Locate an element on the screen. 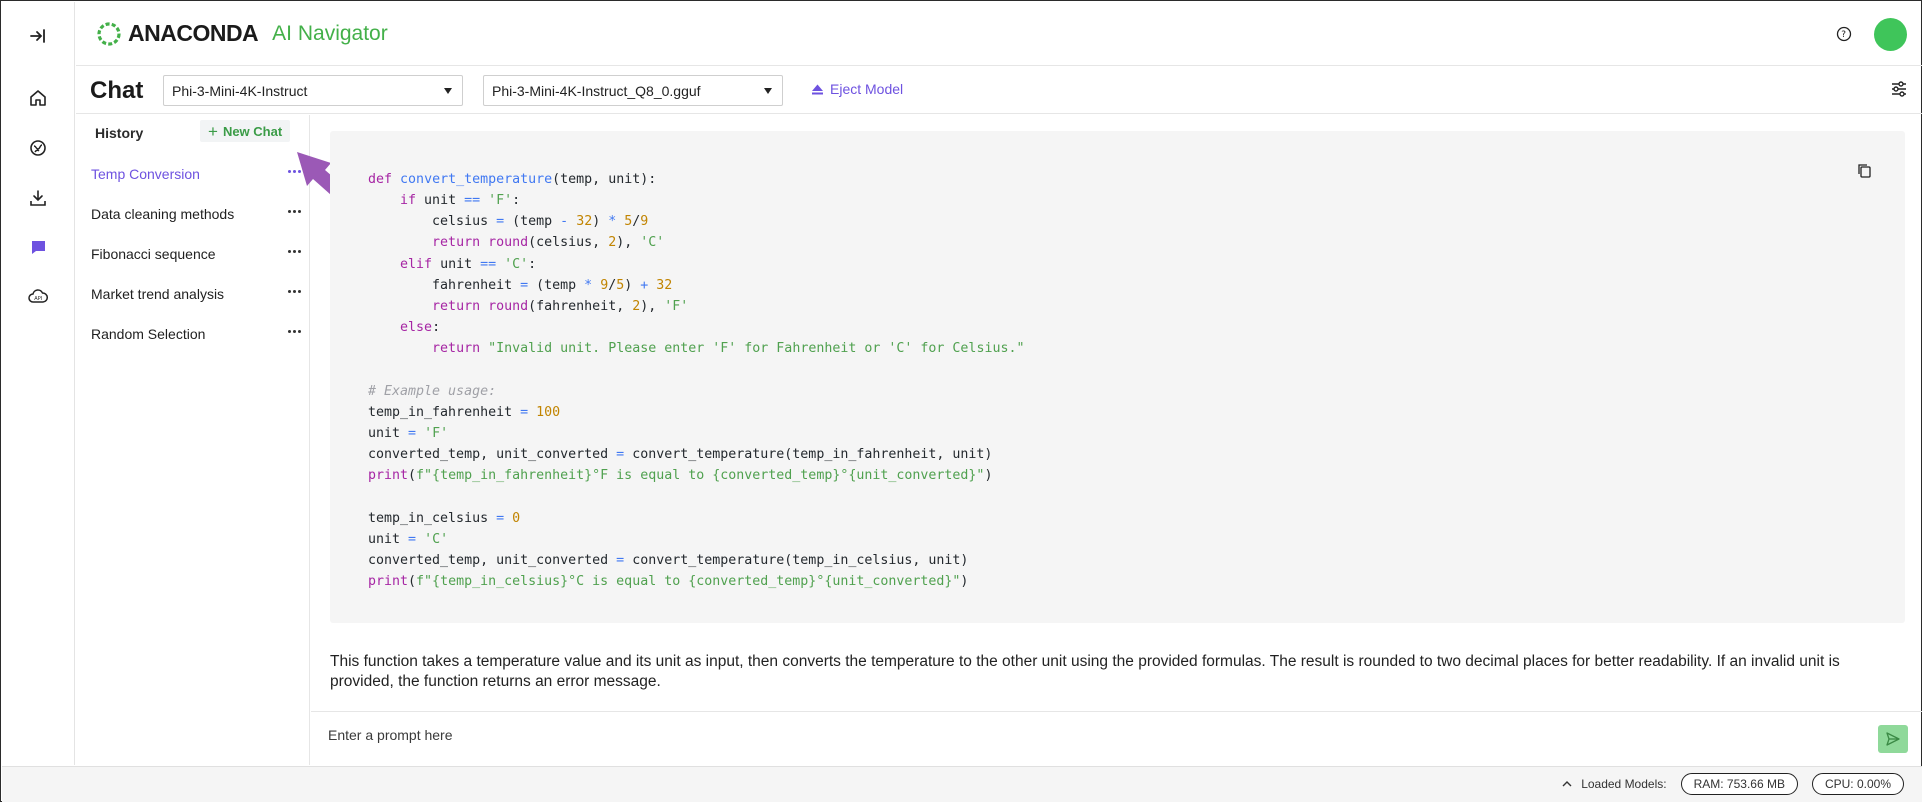  new-chat-button: + New Chat is located at coordinates (245, 131).